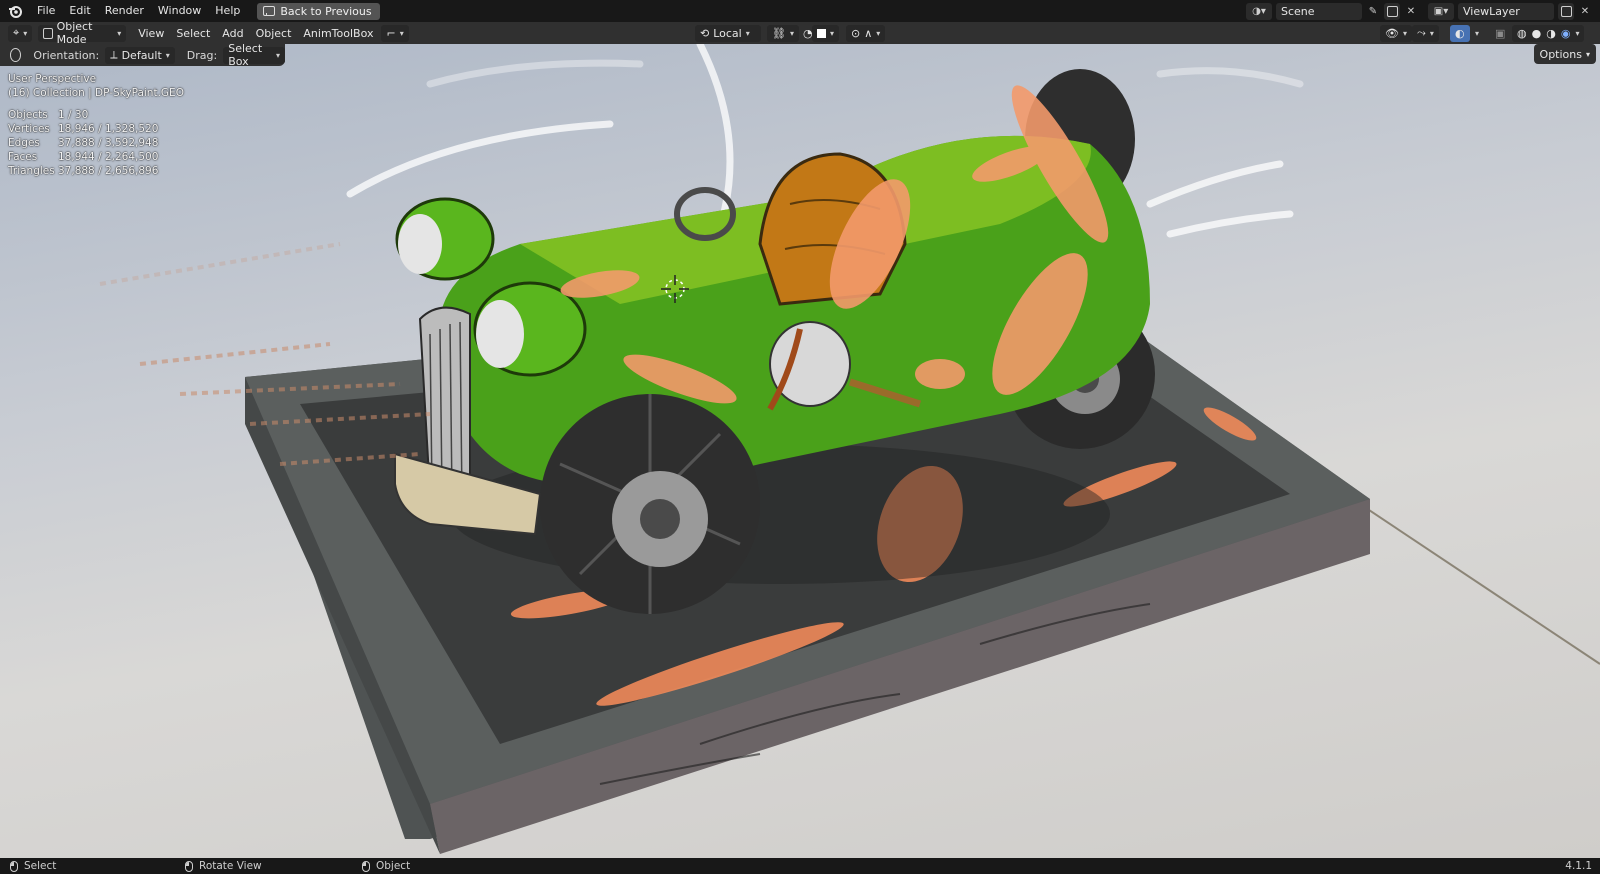 The width and height of the screenshot is (1600, 874). I want to click on stat-row-edges: Edges 37,888 / 3,592,948, so click(96, 143).